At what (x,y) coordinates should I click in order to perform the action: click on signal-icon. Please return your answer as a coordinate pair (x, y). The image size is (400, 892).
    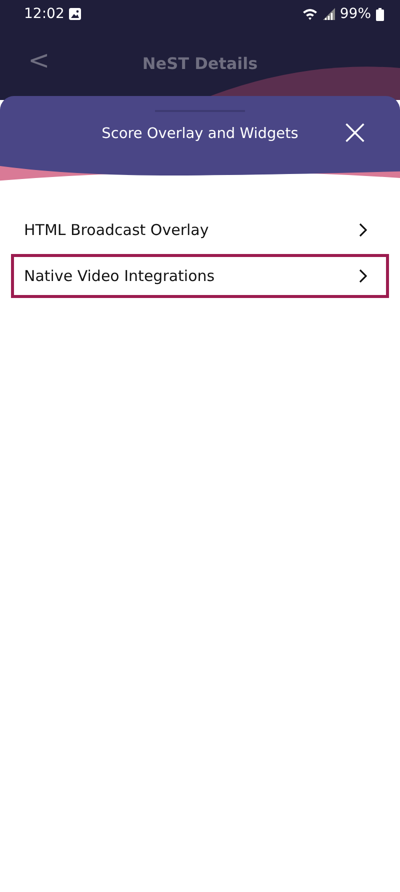
    Looking at the image, I should click on (328, 14).